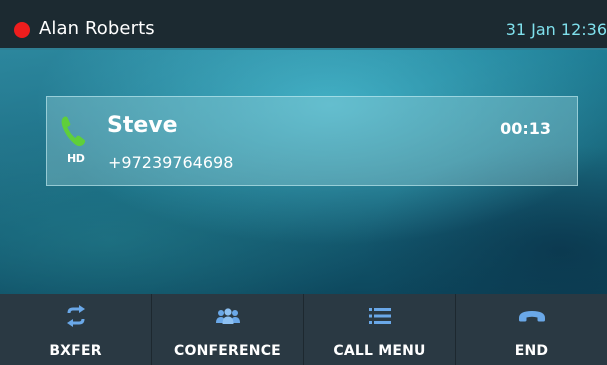  I want to click on hangup-handset-icon, so click(531, 316).